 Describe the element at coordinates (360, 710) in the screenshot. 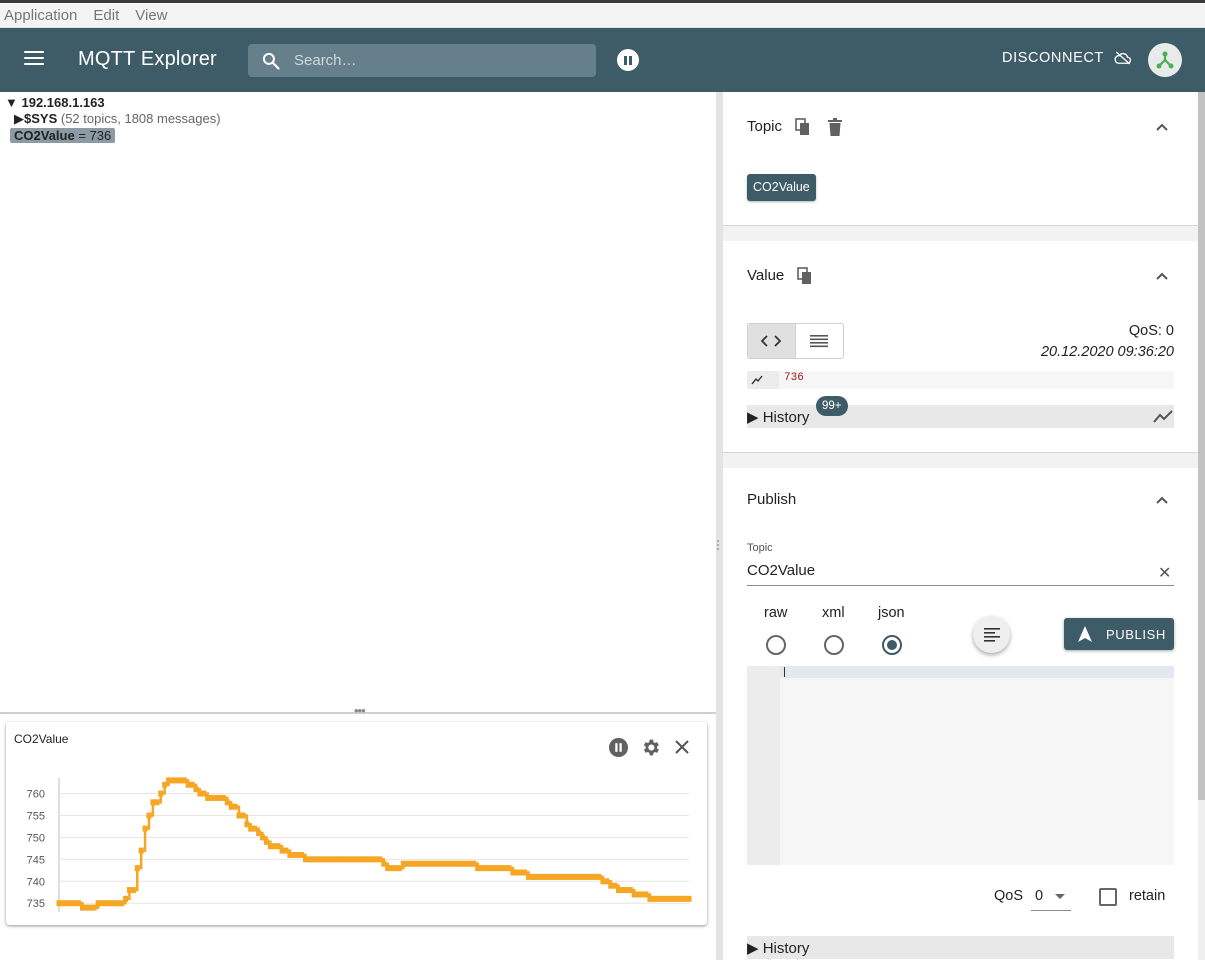

I see `drag-handle-icon: •••` at that location.